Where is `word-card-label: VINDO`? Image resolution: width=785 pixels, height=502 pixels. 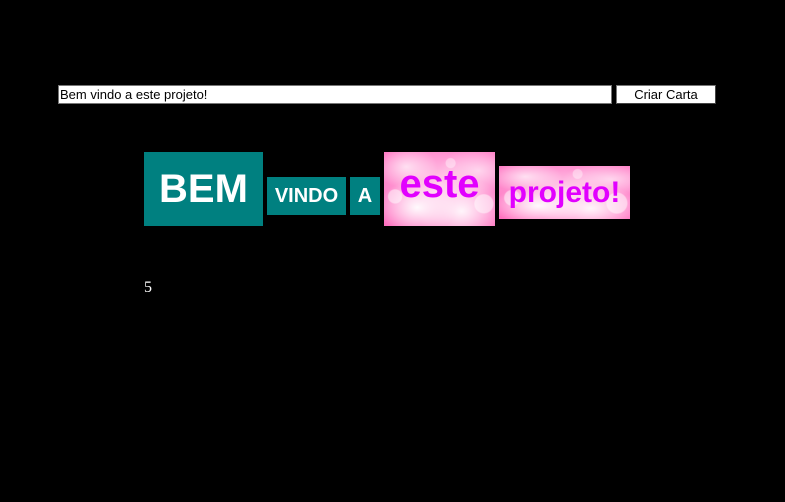
word-card-label: VINDO is located at coordinates (306, 195).